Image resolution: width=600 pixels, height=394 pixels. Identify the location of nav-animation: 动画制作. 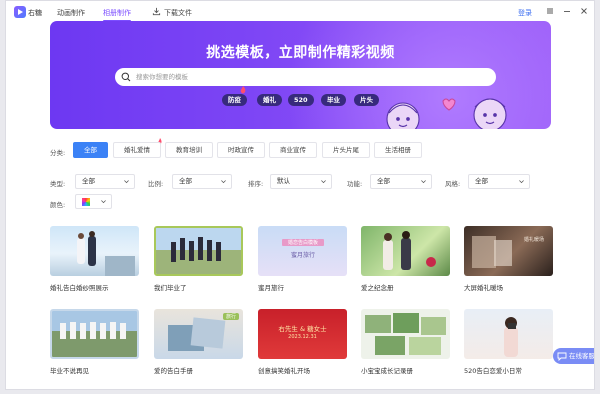
(71, 13).